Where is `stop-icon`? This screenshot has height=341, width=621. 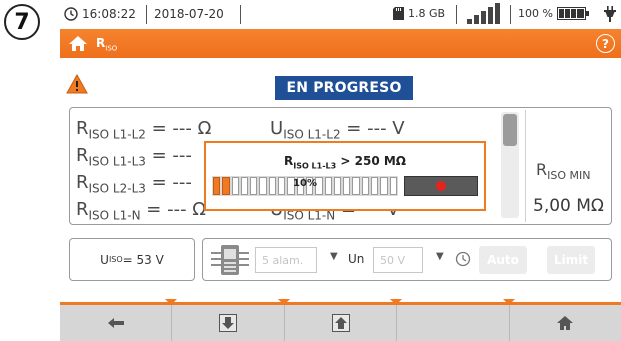
stop-icon is located at coordinates (441, 186).